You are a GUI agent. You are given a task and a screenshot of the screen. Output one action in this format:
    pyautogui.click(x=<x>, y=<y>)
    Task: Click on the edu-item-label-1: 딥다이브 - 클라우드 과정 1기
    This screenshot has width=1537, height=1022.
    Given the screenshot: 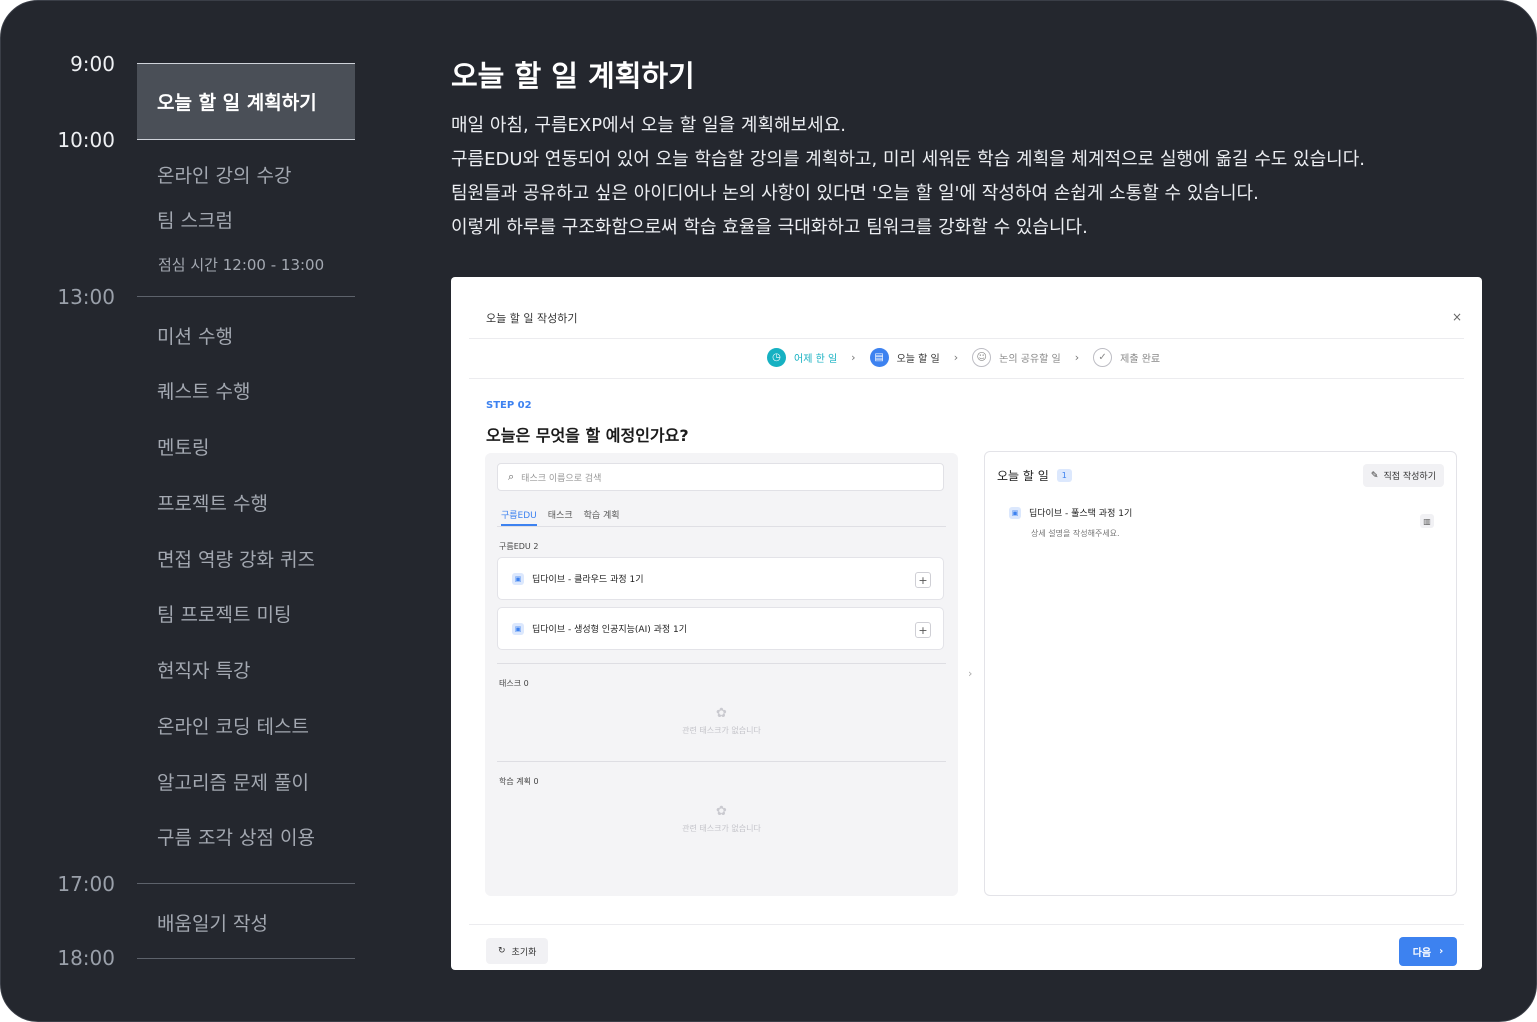 What is the action you would take?
    pyautogui.click(x=588, y=580)
    